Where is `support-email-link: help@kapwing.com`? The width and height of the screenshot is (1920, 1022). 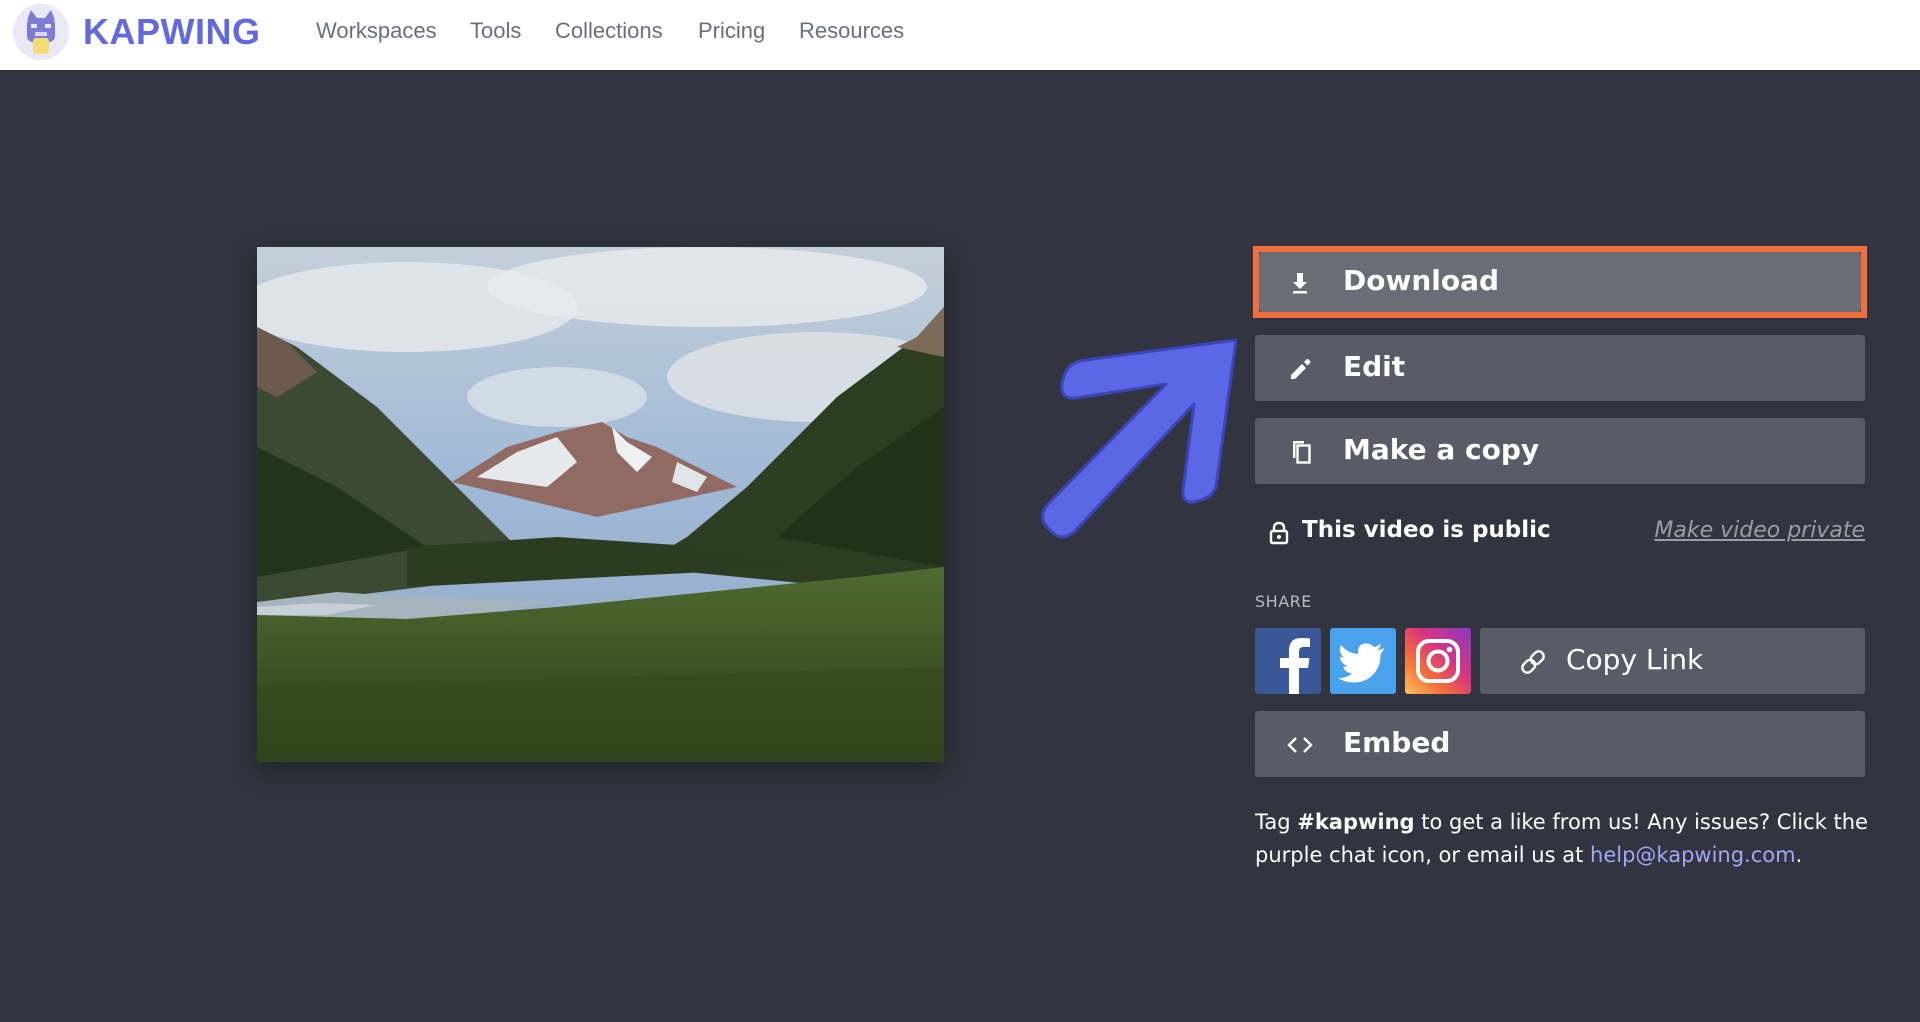
support-email-link: help@kapwing.com is located at coordinates (1693, 855).